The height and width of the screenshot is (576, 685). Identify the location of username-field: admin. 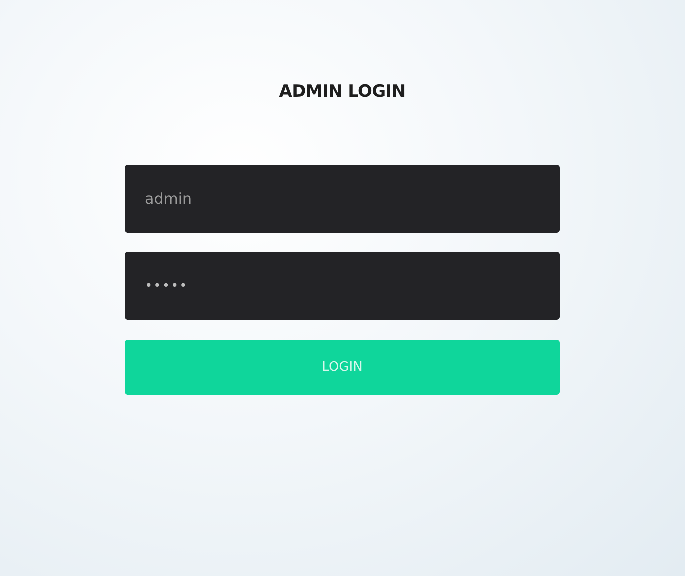
(342, 199).